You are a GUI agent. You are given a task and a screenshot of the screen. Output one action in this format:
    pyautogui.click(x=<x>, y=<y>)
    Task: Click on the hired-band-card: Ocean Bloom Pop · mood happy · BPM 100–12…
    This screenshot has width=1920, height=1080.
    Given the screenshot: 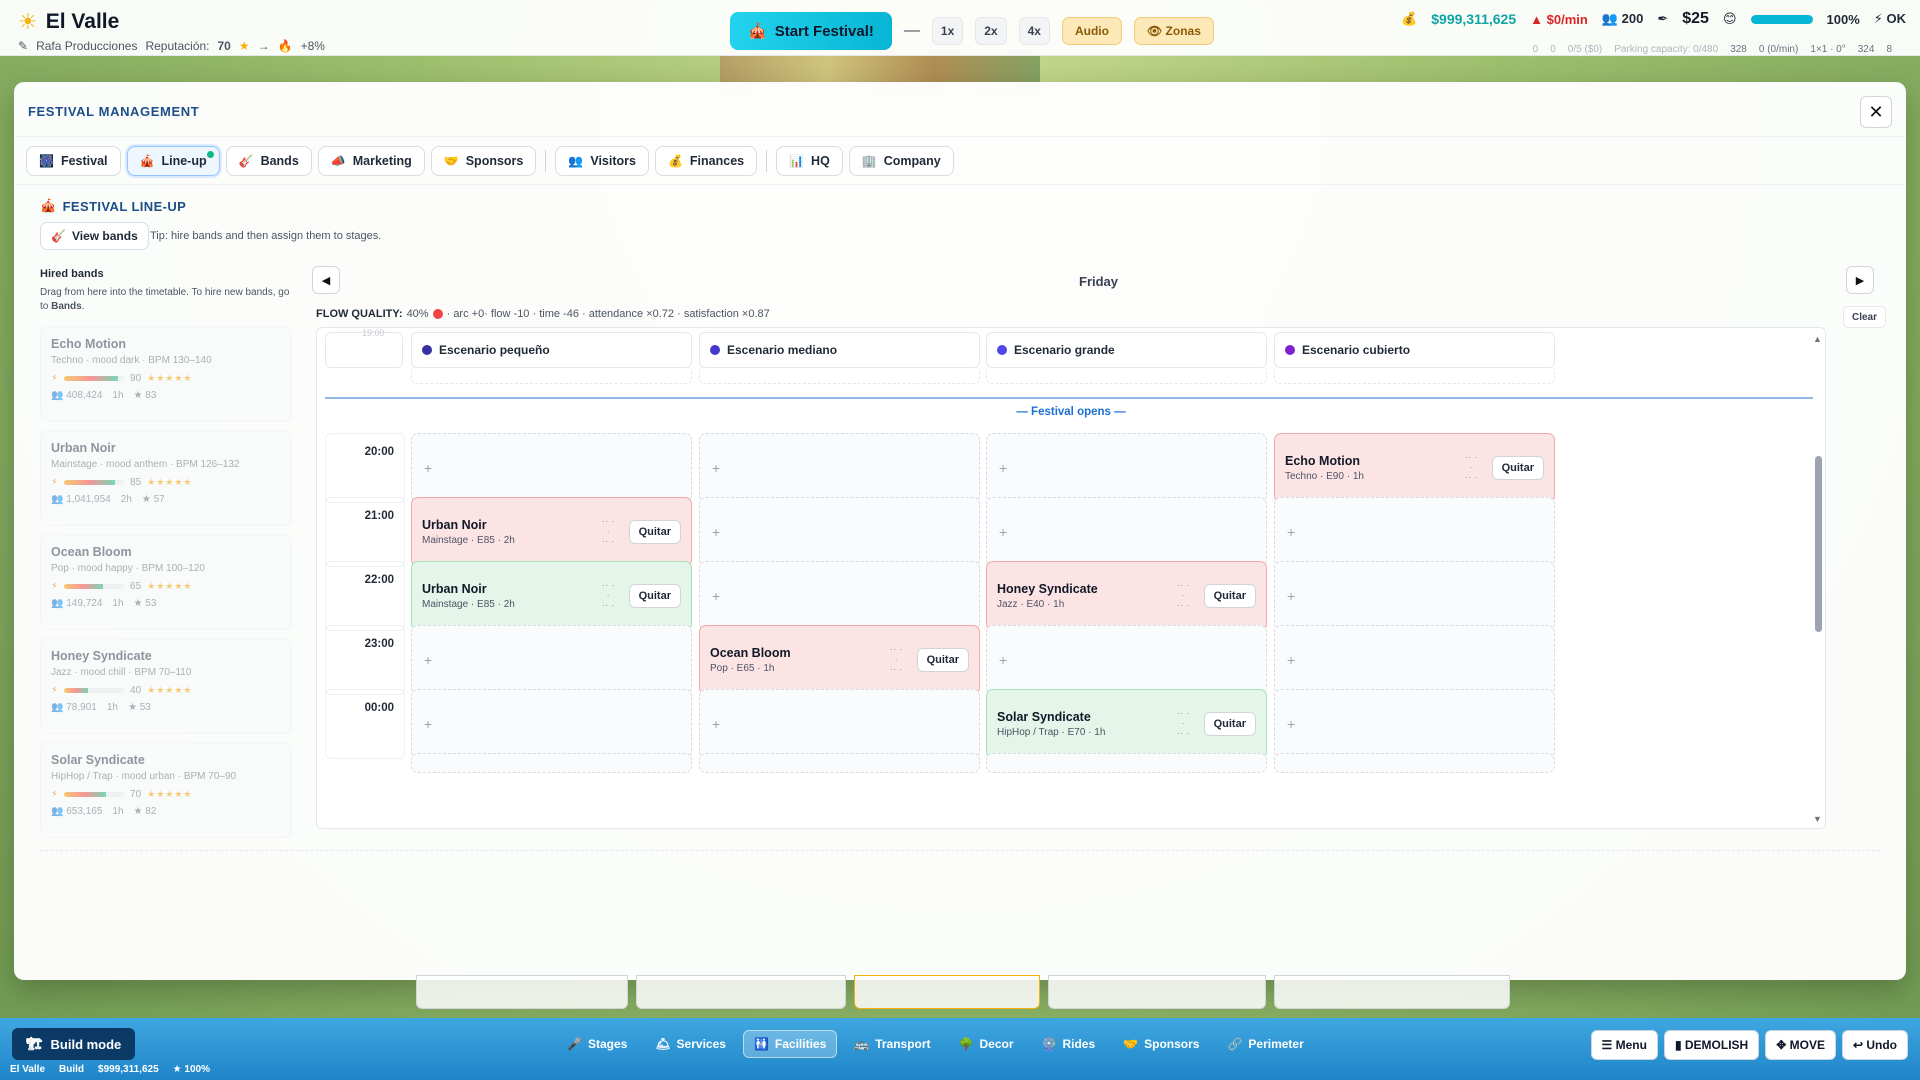 What is the action you would take?
    pyautogui.click(x=166, y=582)
    